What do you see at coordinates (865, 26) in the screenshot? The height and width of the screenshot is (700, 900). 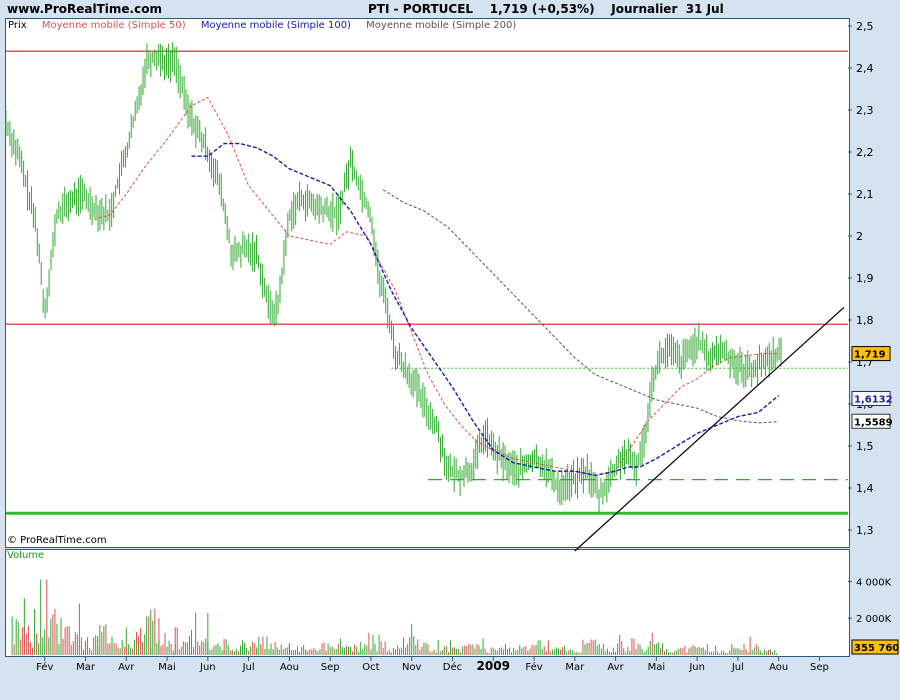 I see `price-tick-label: 2,5` at bounding box center [865, 26].